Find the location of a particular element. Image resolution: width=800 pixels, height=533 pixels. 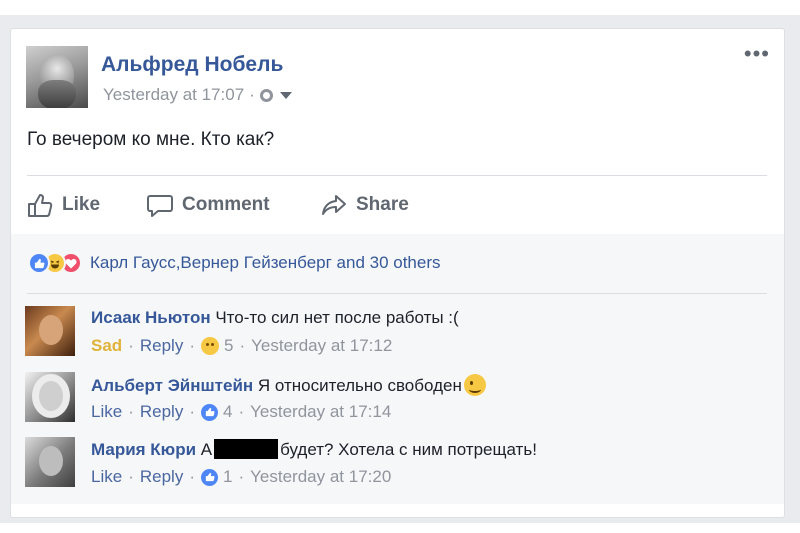

comment-text: Что-то сил нет после работы :( is located at coordinates (337, 317).